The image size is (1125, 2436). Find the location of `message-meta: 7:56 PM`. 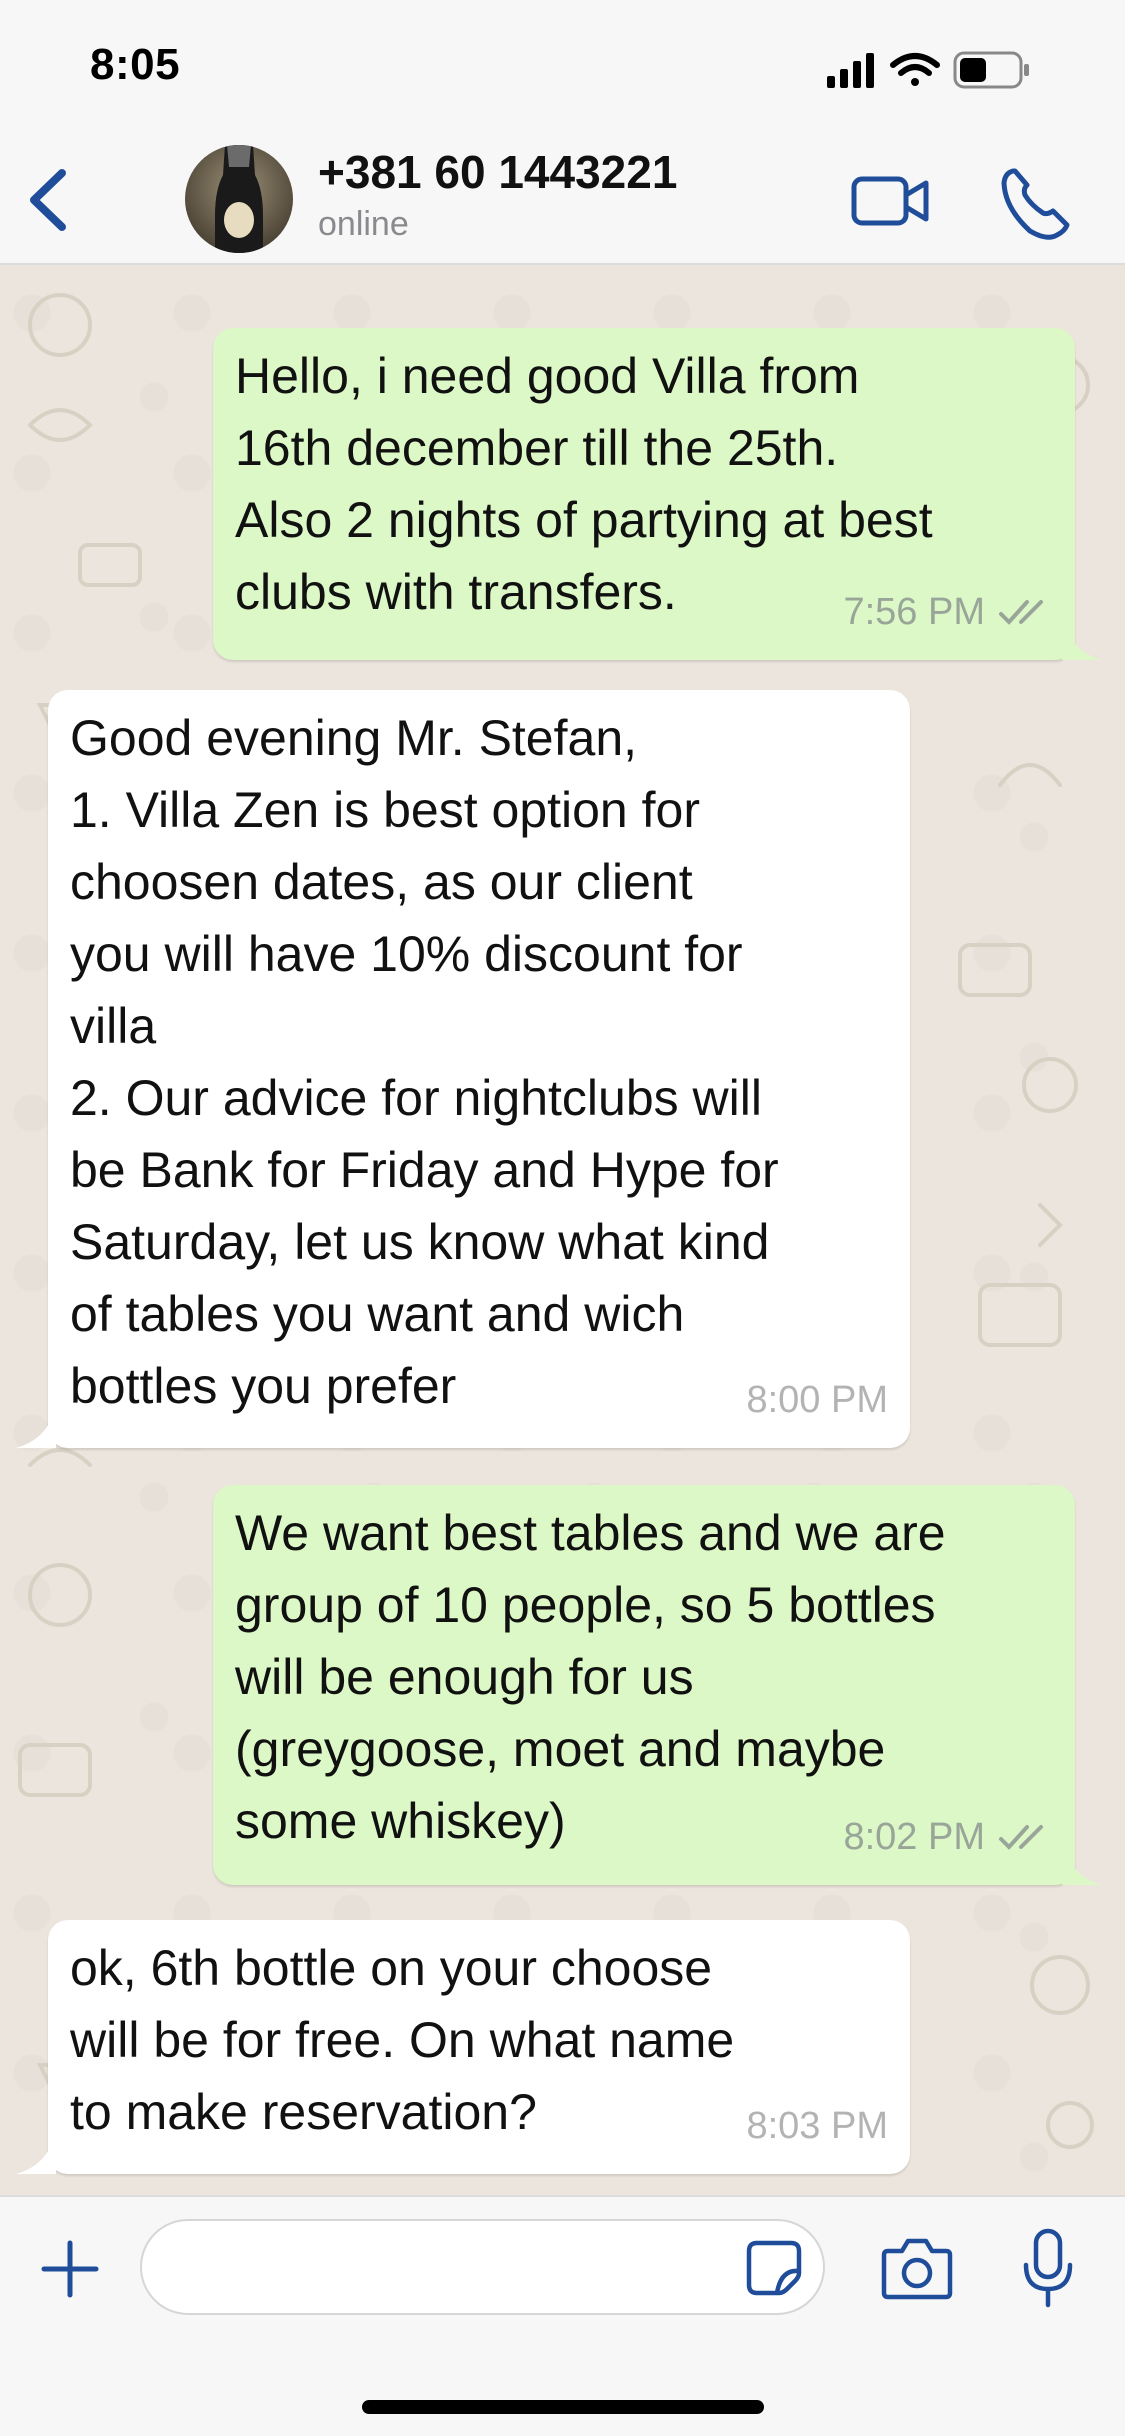

message-meta: 7:56 PM is located at coordinates (948, 612).